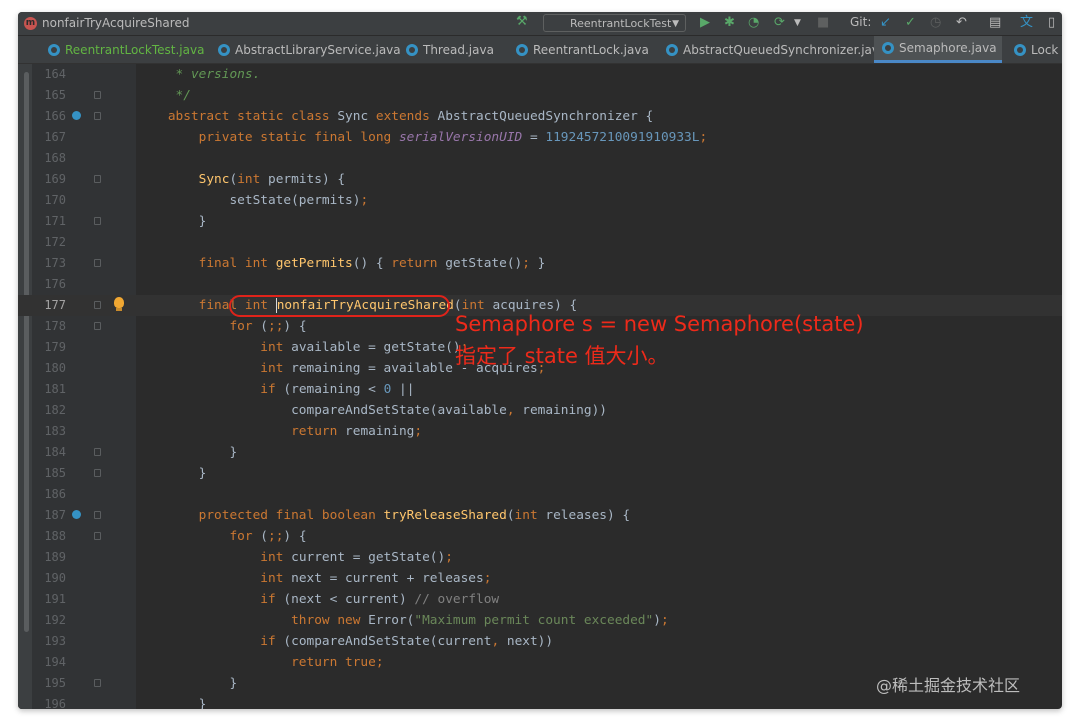 The height and width of the screenshot is (727, 1080). What do you see at coordinates (55, 137) in the screenshot?
I see `line-number: 167` at bounding box center [55, 137].